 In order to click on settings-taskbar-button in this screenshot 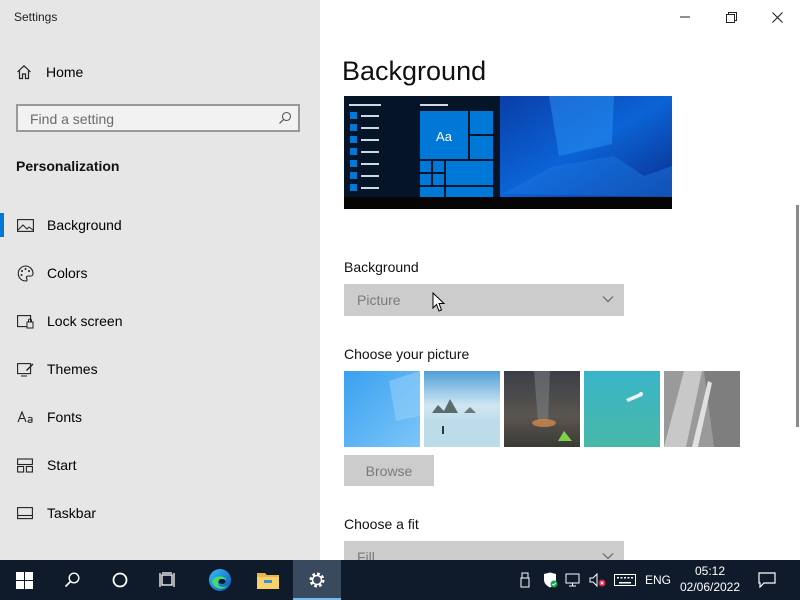, I will do `click(317, 580)`.